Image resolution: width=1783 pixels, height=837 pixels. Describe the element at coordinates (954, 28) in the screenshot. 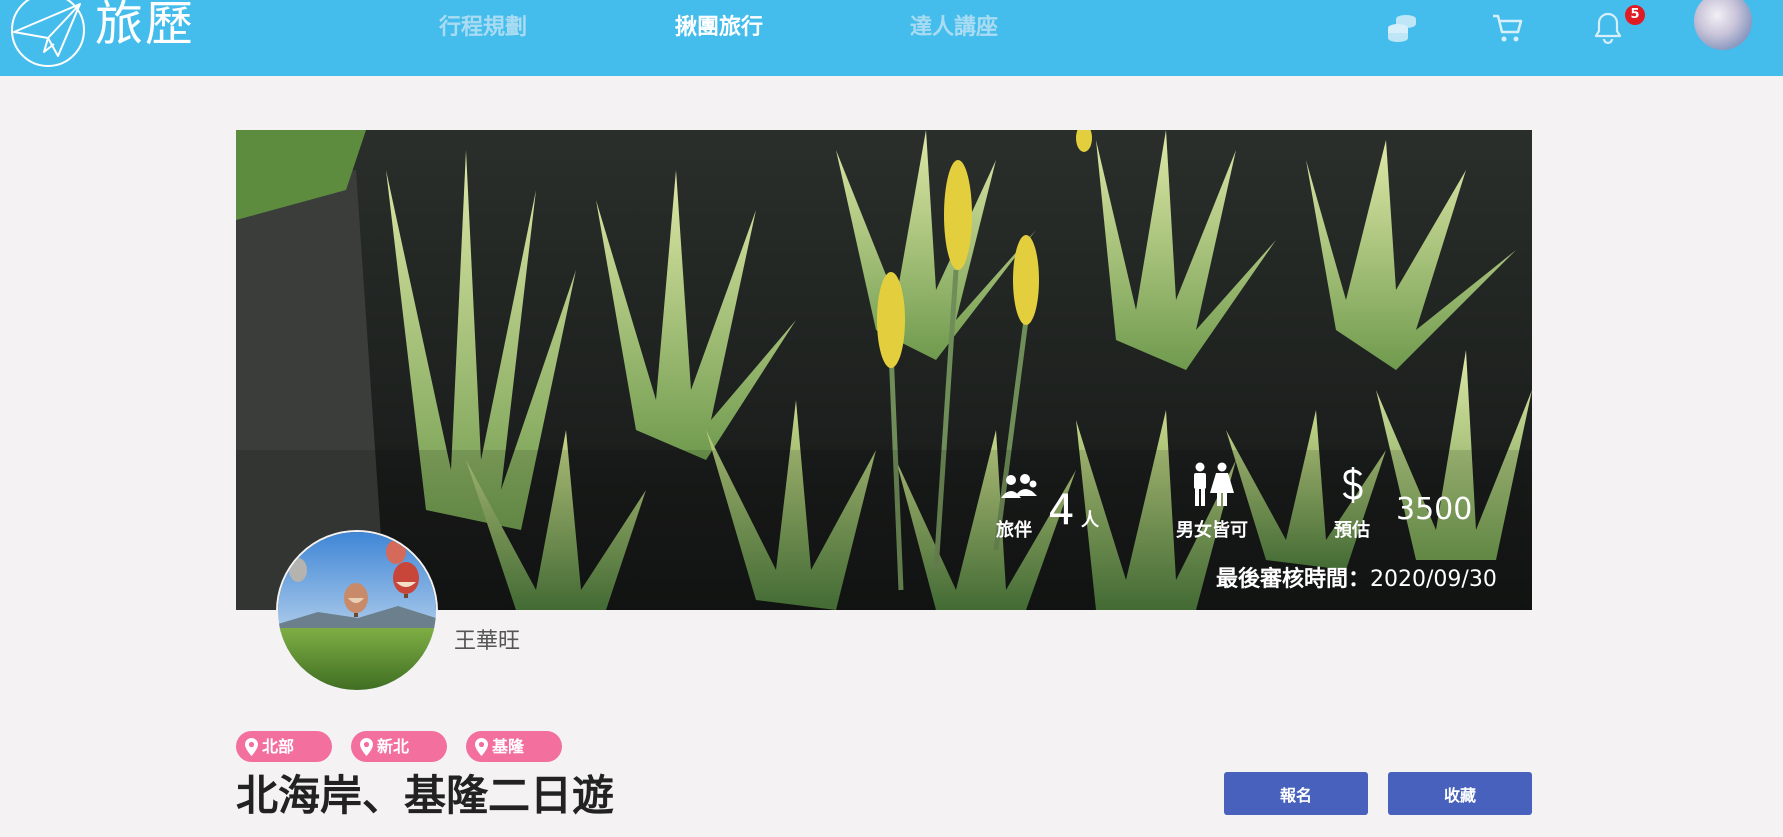

I see `nav-expert-lectures: 達人講座` at that location.